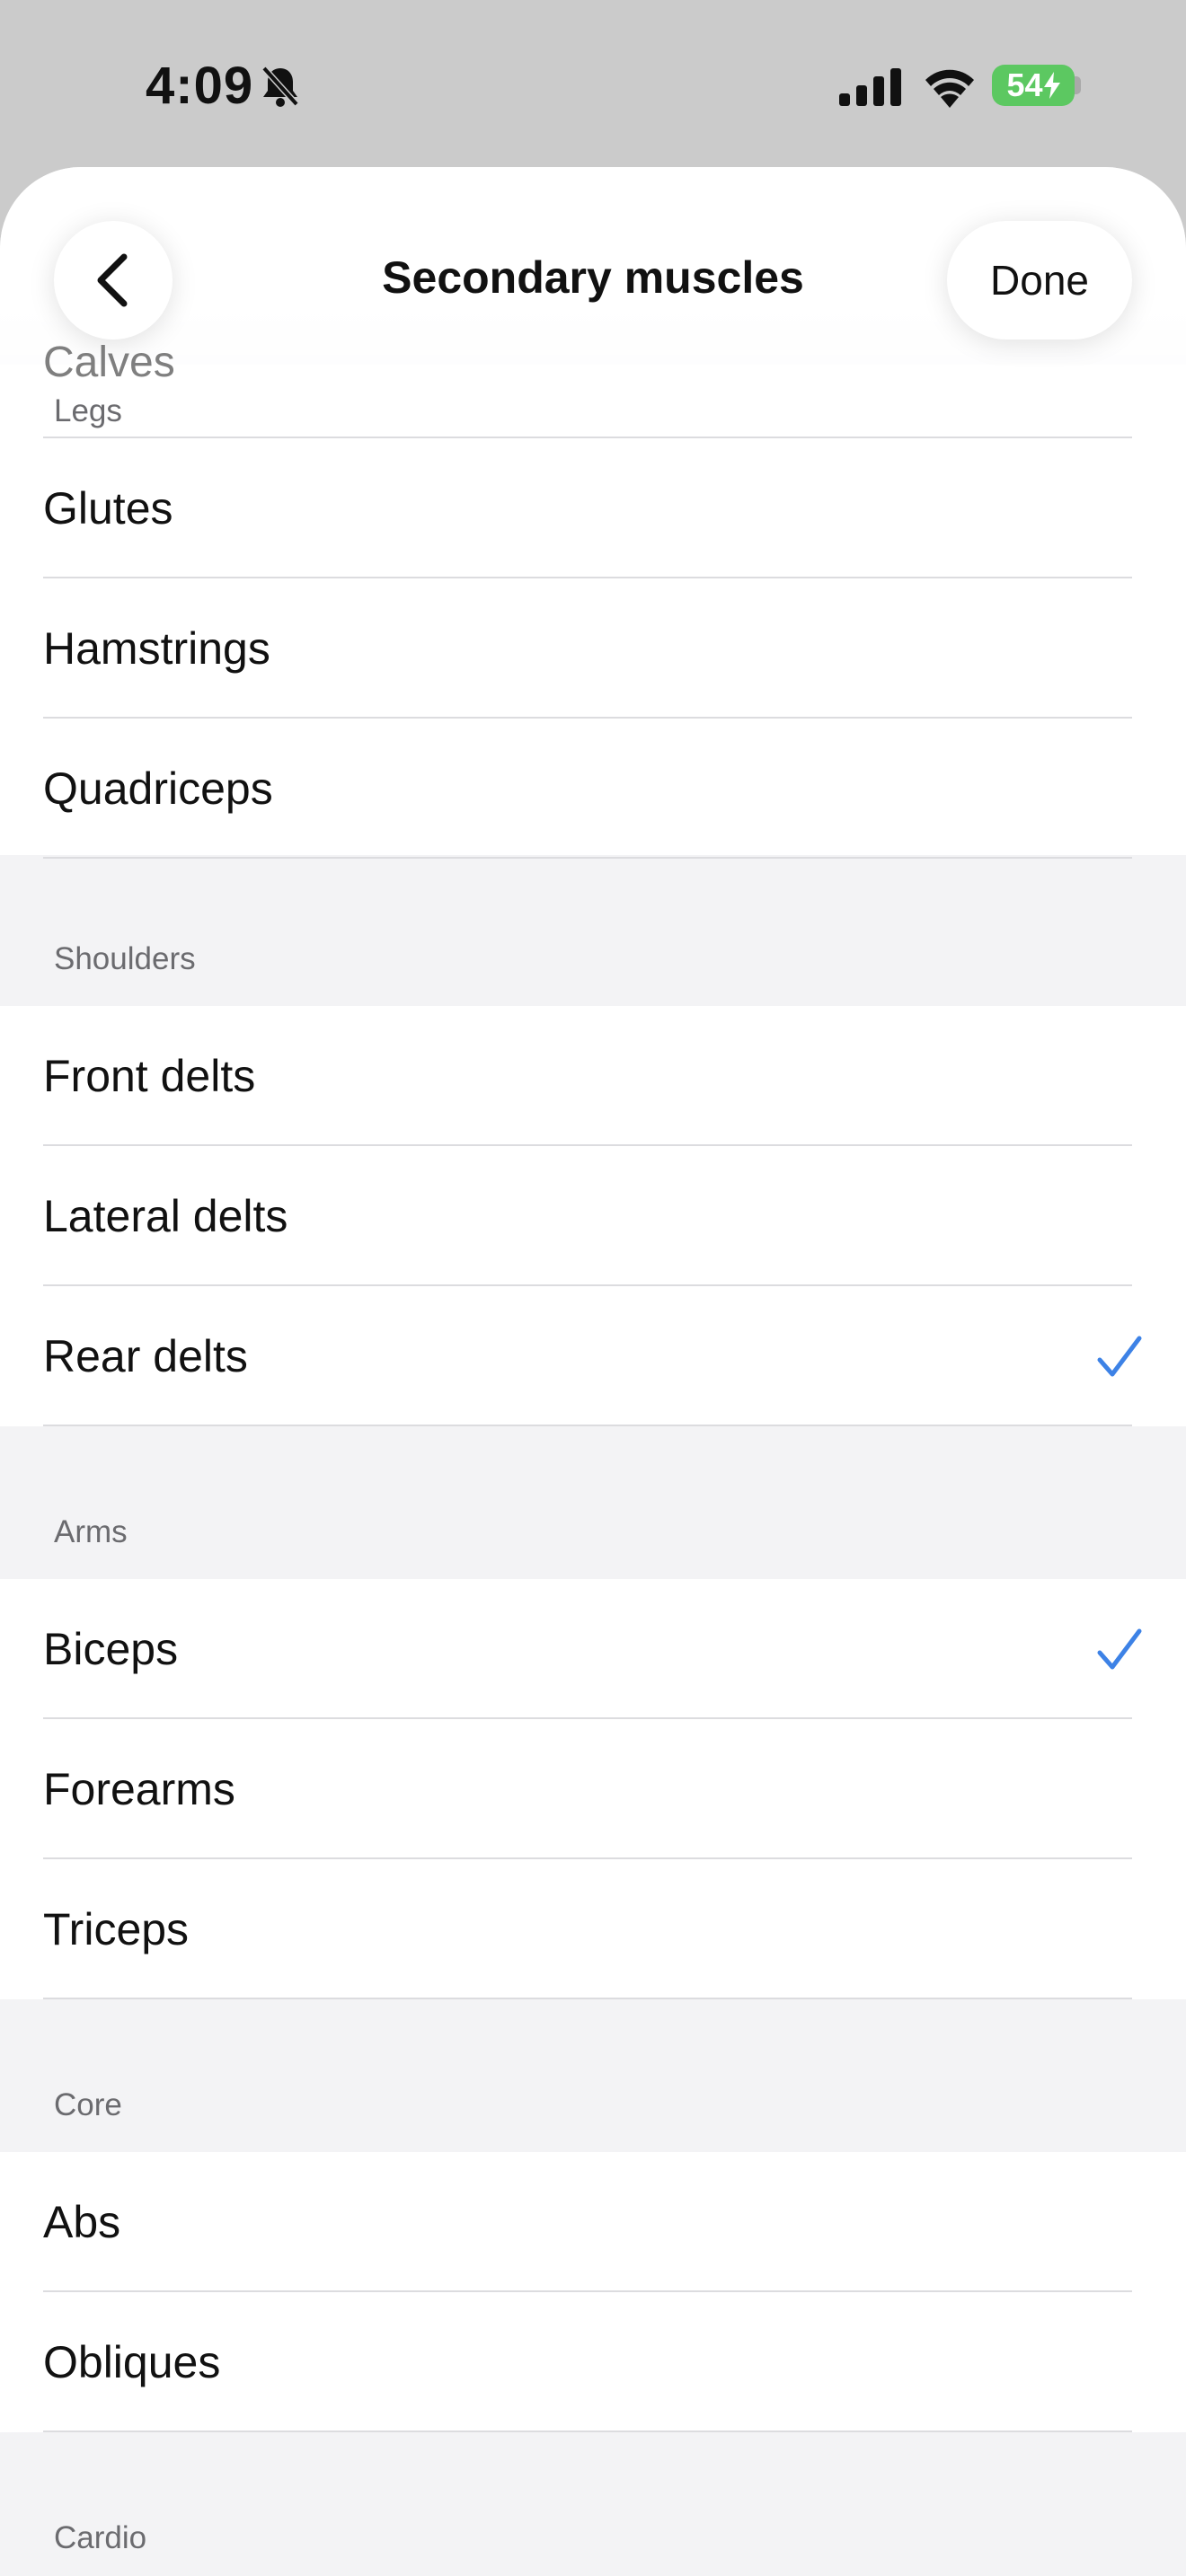 Image resolution: width=1186 pixels, height=2576 pixels. I want to click on list-item-label: Hamstrings, so click(156, 648).